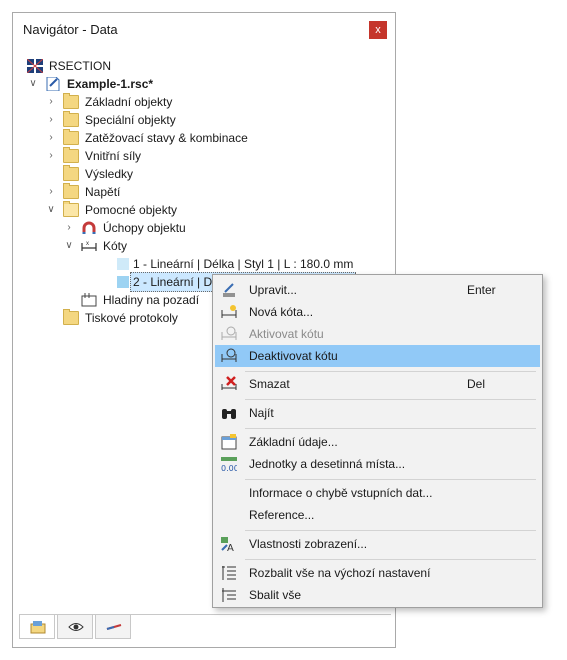 The width and height of the screenshot is (567, 660). Describe the element at coordinates (89, 227) in the screenshot. I see `magnet-icon` at that location.